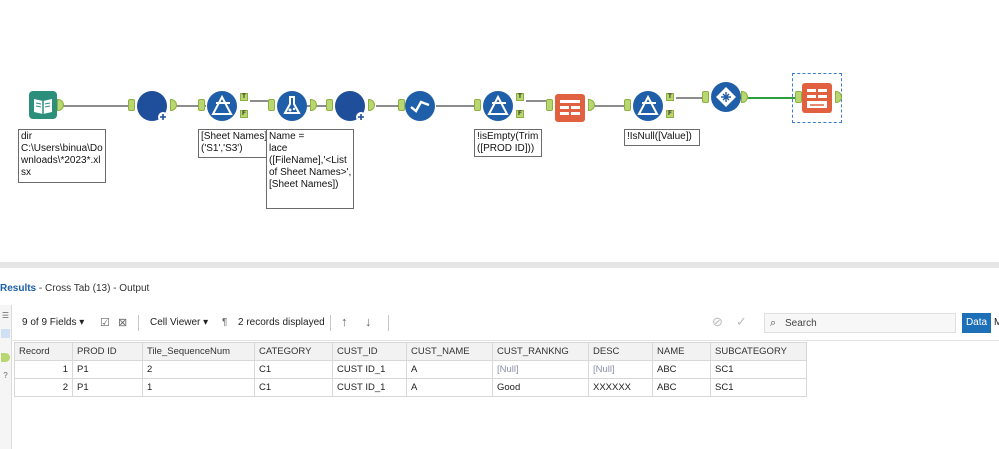  I want to click on column-header: DESC, so click(620, 351).